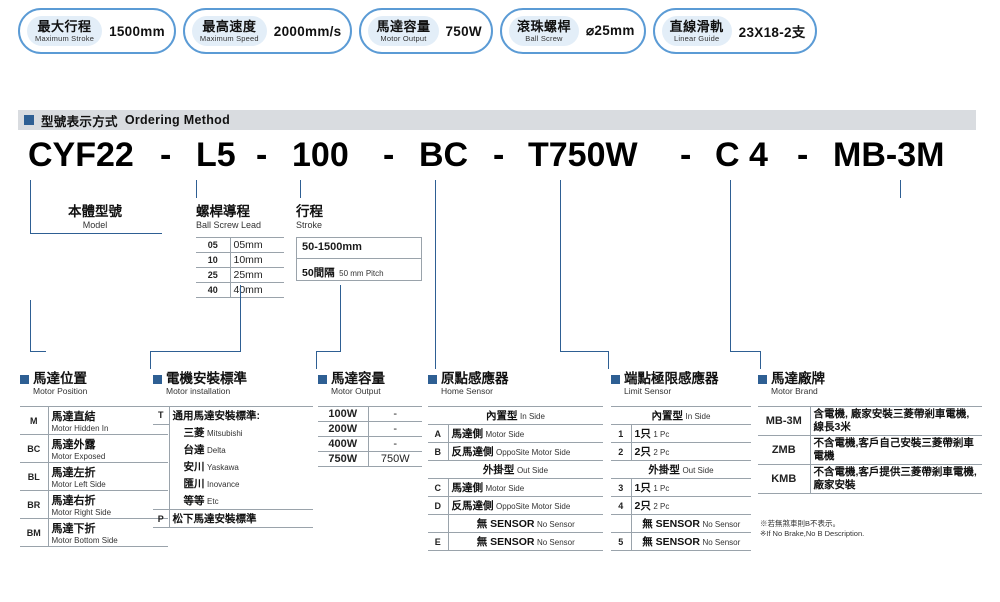  What do you see at coordinates (262, 155) in the screenshot?
I see `code-dash-2: -` at bounding box center [262, 155].